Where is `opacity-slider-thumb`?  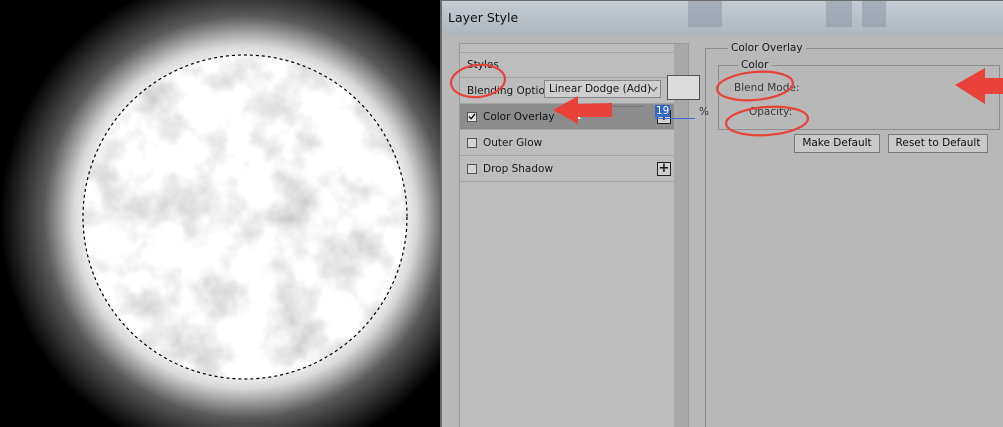 opacity-slider-thumb is located at coordinates (575, 115).